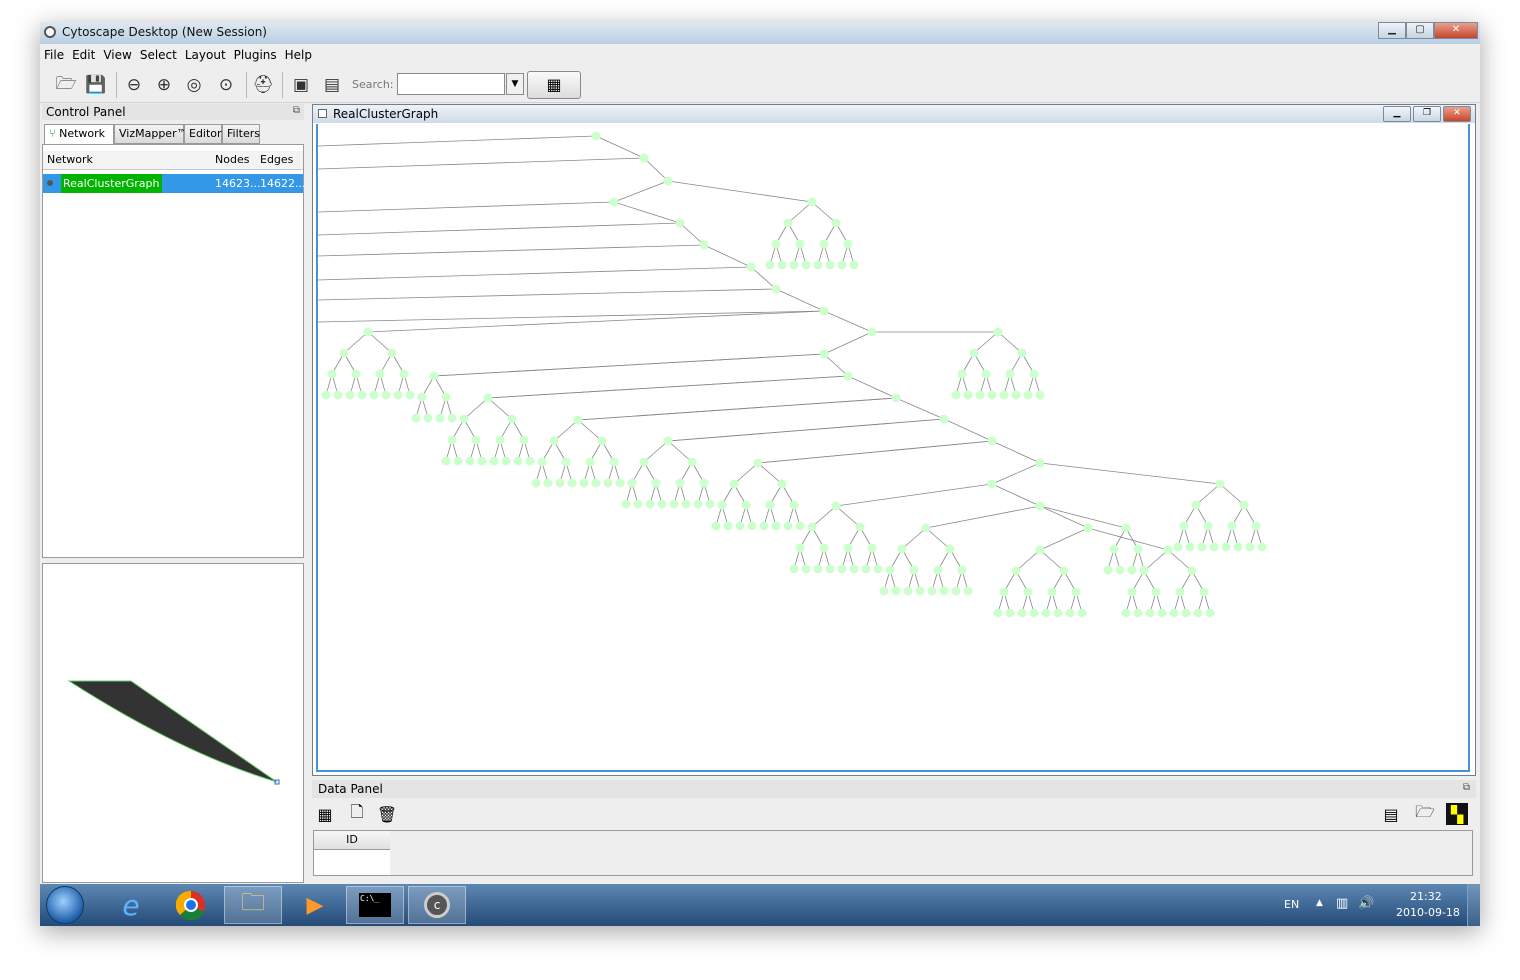  What do you see at coordinates (554, 85) in the screenshot?
I see `search-config-icon: ▦` at bounding box center [554, 85].